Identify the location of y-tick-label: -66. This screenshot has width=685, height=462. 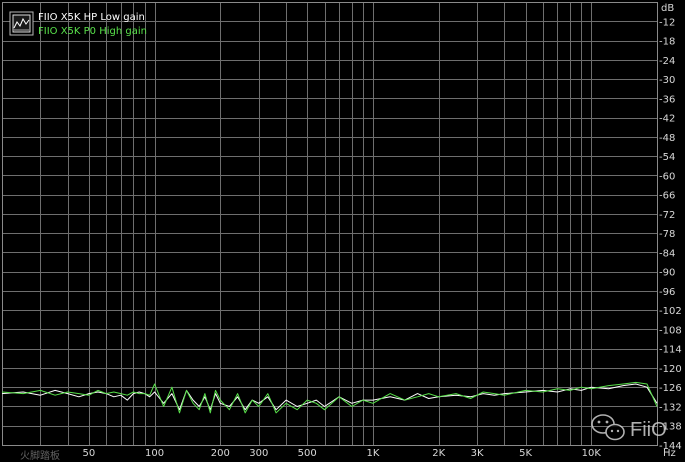
(667, 196).